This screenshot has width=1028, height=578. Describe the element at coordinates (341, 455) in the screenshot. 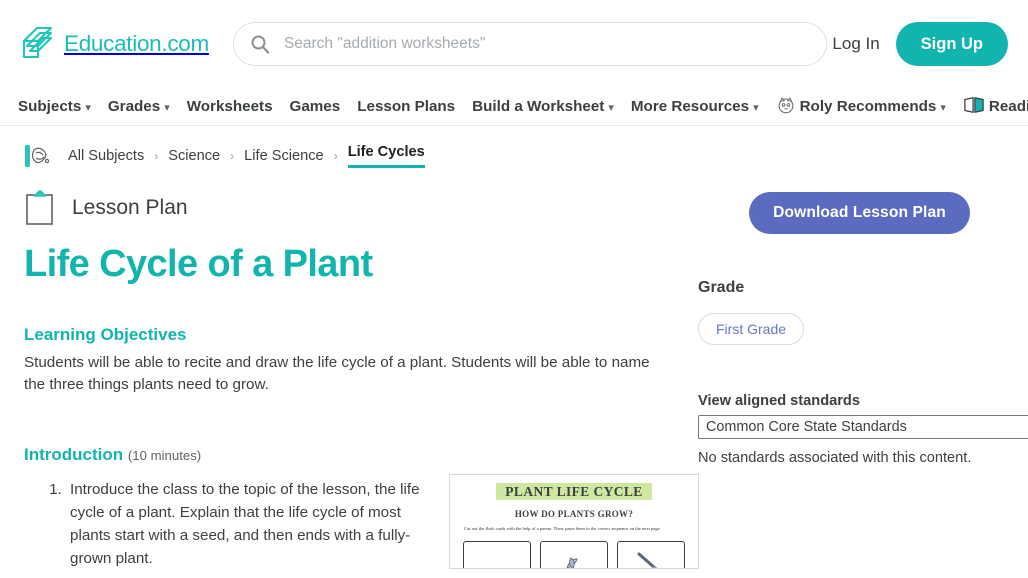

I see `section-heading-introduction: Introduction (10 minutes)` at that location.